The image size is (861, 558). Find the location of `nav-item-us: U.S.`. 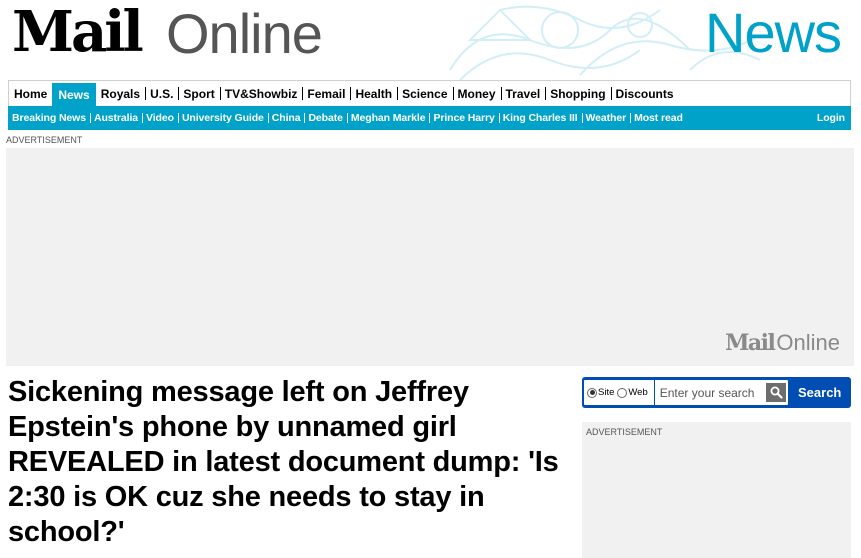

nav-item-us: U.S. is located at coordinates (161, 93).